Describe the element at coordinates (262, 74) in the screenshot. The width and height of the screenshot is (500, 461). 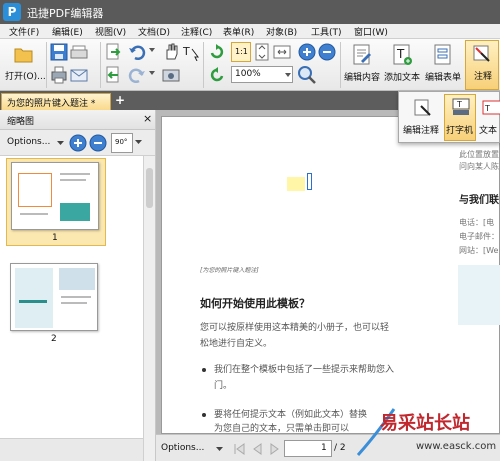
I see `zoom-select: 100%` at that location.